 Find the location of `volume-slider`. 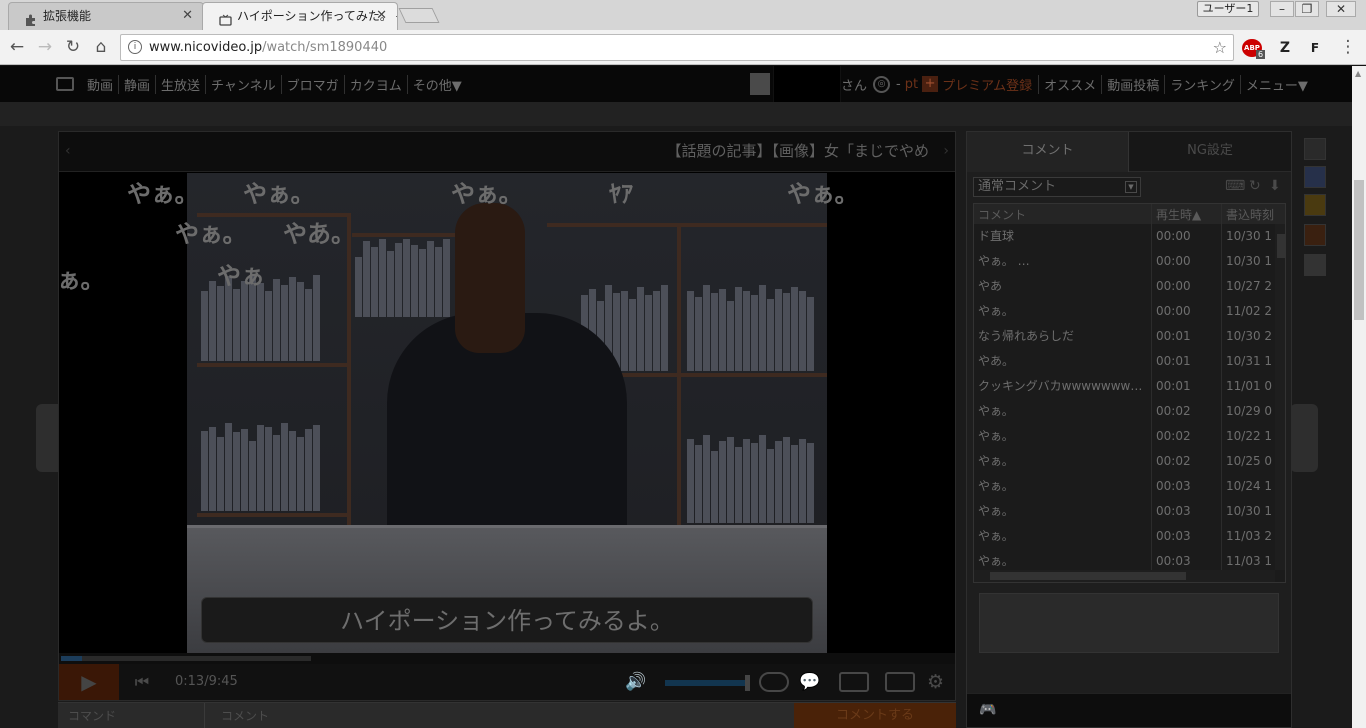

volume-slider is located at coordinates (706, 683).